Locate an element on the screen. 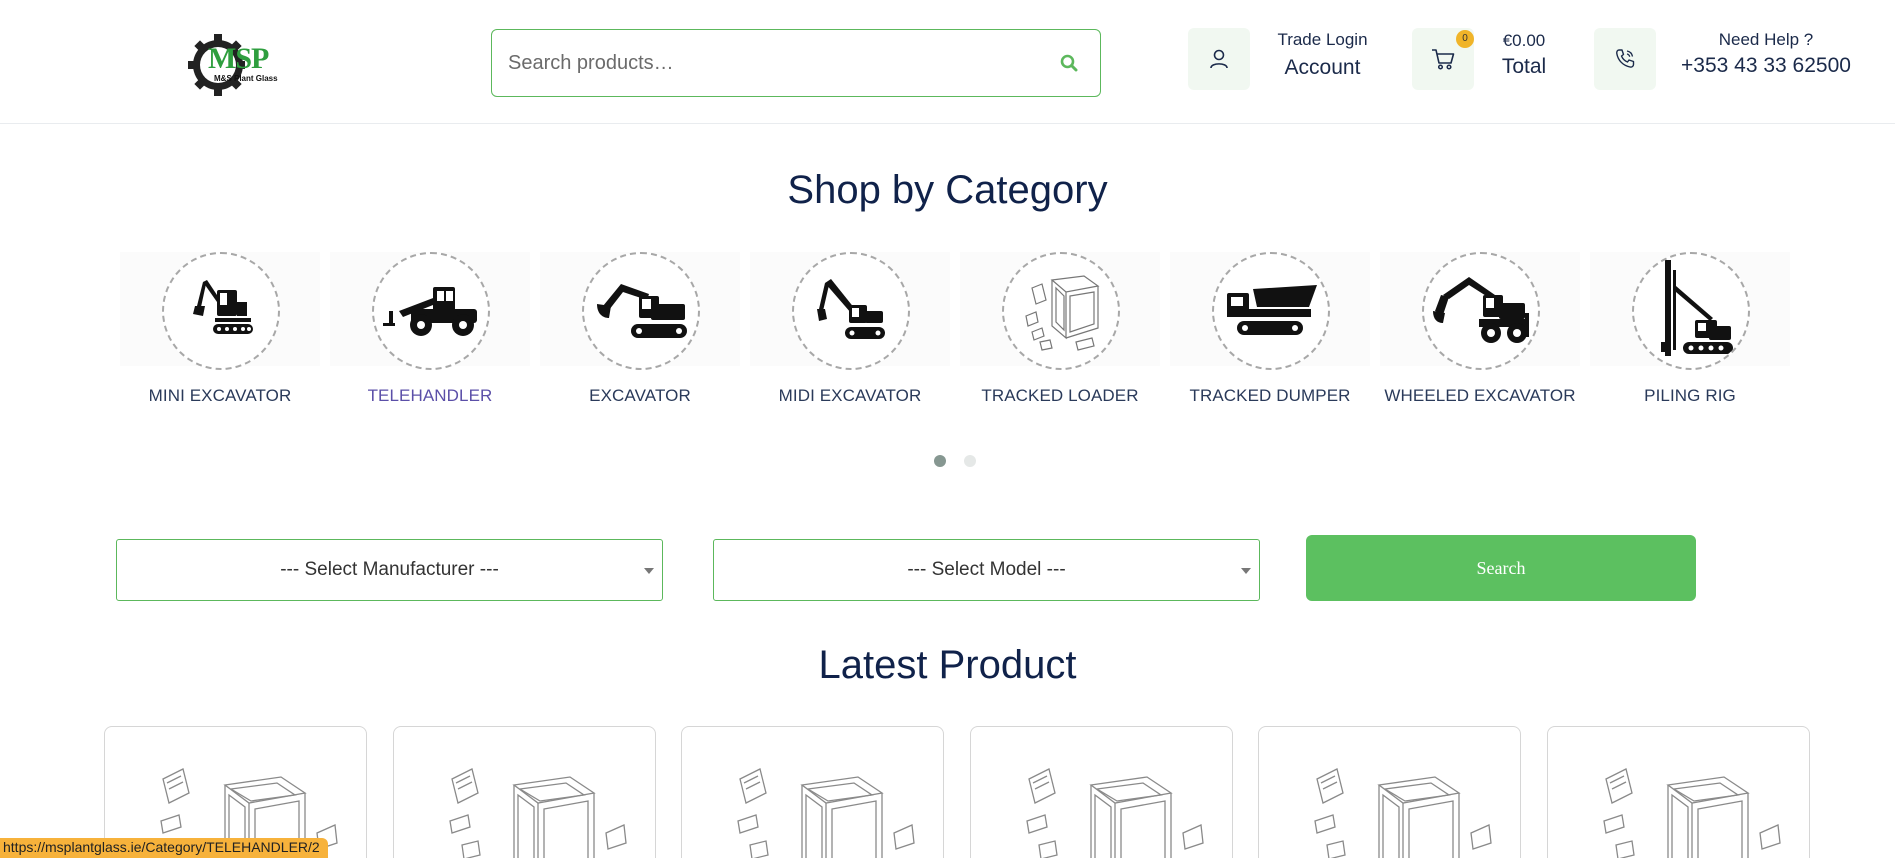 The height and width of the screenshot is (858, 1895). mini-excavator-icon is located at coordinates (223, 307).